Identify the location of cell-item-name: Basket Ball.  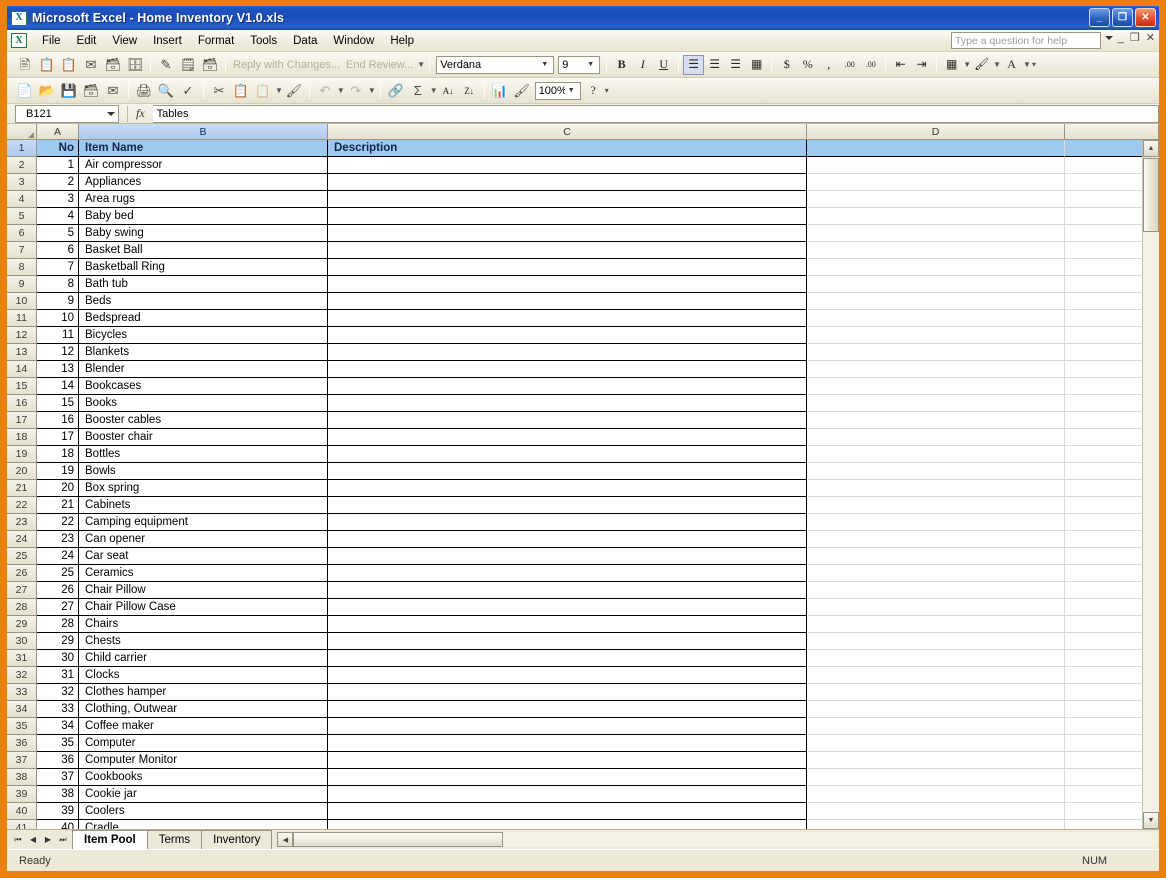
(203, 250).